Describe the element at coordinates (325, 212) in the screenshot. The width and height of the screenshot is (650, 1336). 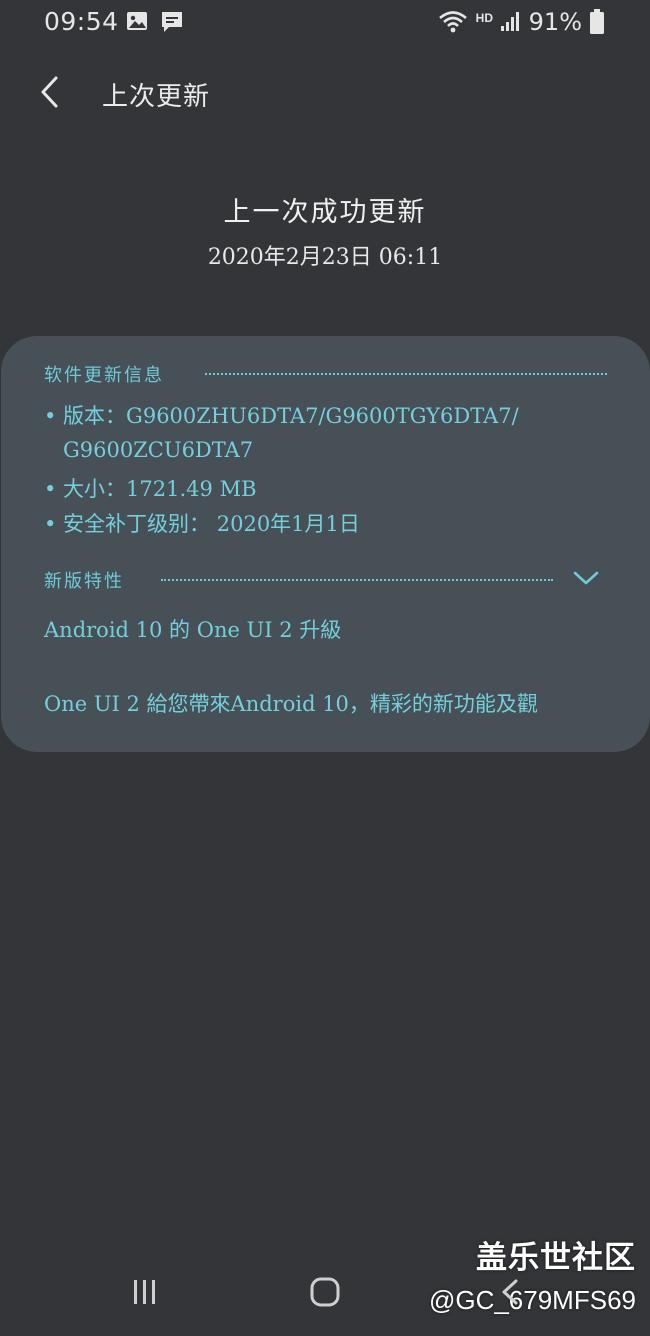
I see `last-update-title: 上一次成功更新` at that location.